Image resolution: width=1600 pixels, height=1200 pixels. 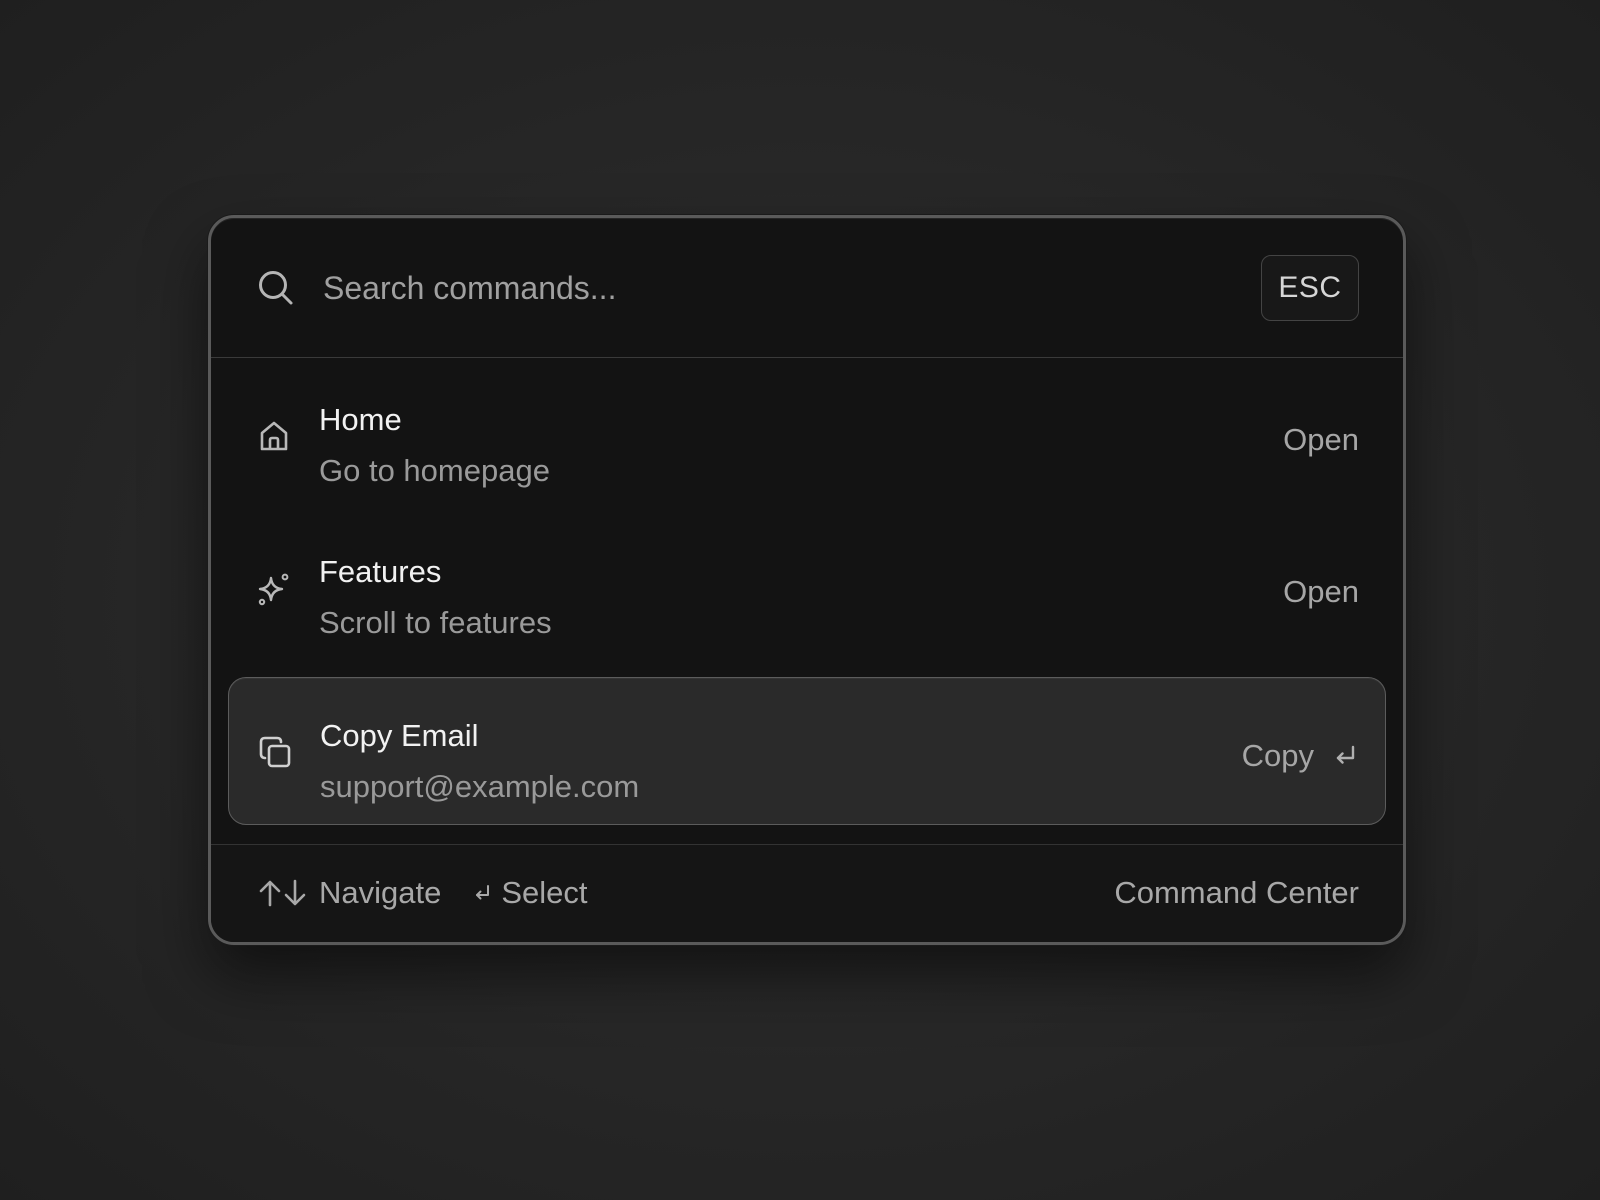 I want to click on sparkle-icon, so click(x=274, y=588).